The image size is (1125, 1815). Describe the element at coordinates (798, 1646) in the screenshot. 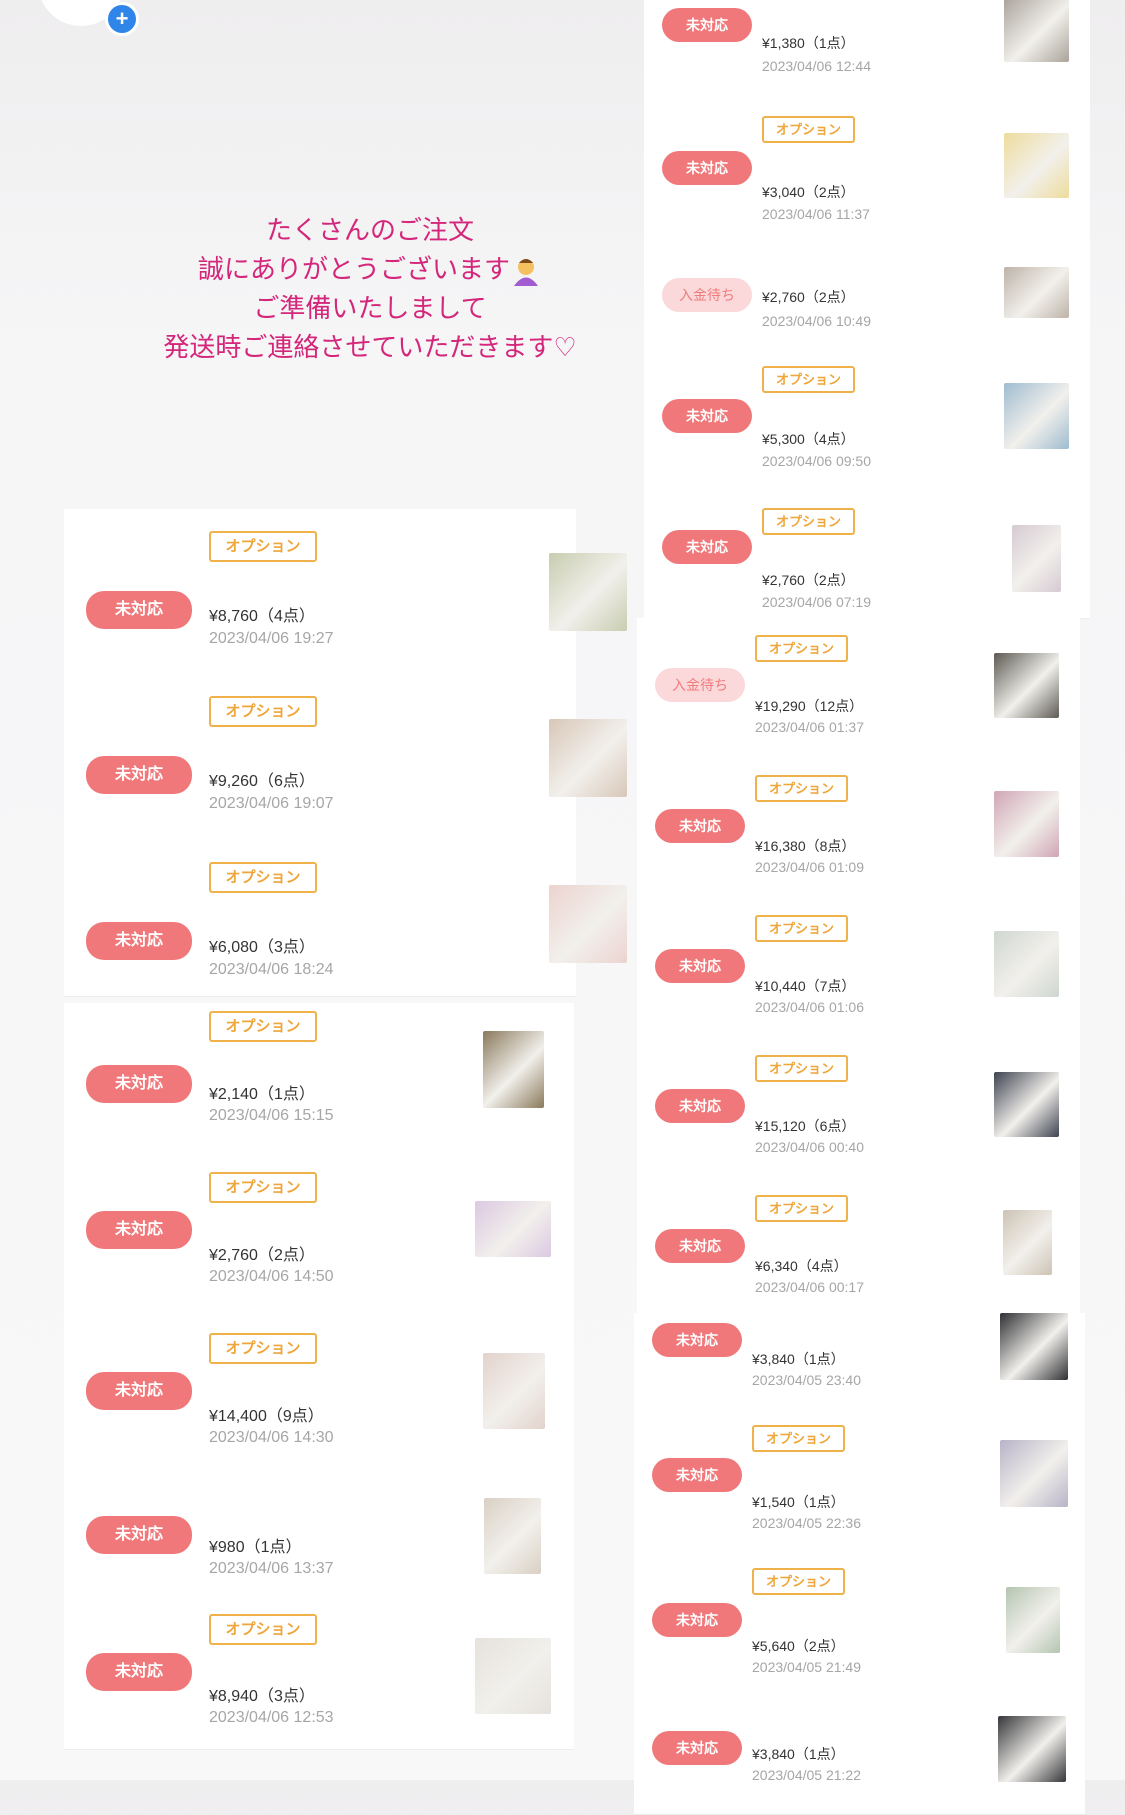

I see `order-price: ¥5,640（2点）` at that location.